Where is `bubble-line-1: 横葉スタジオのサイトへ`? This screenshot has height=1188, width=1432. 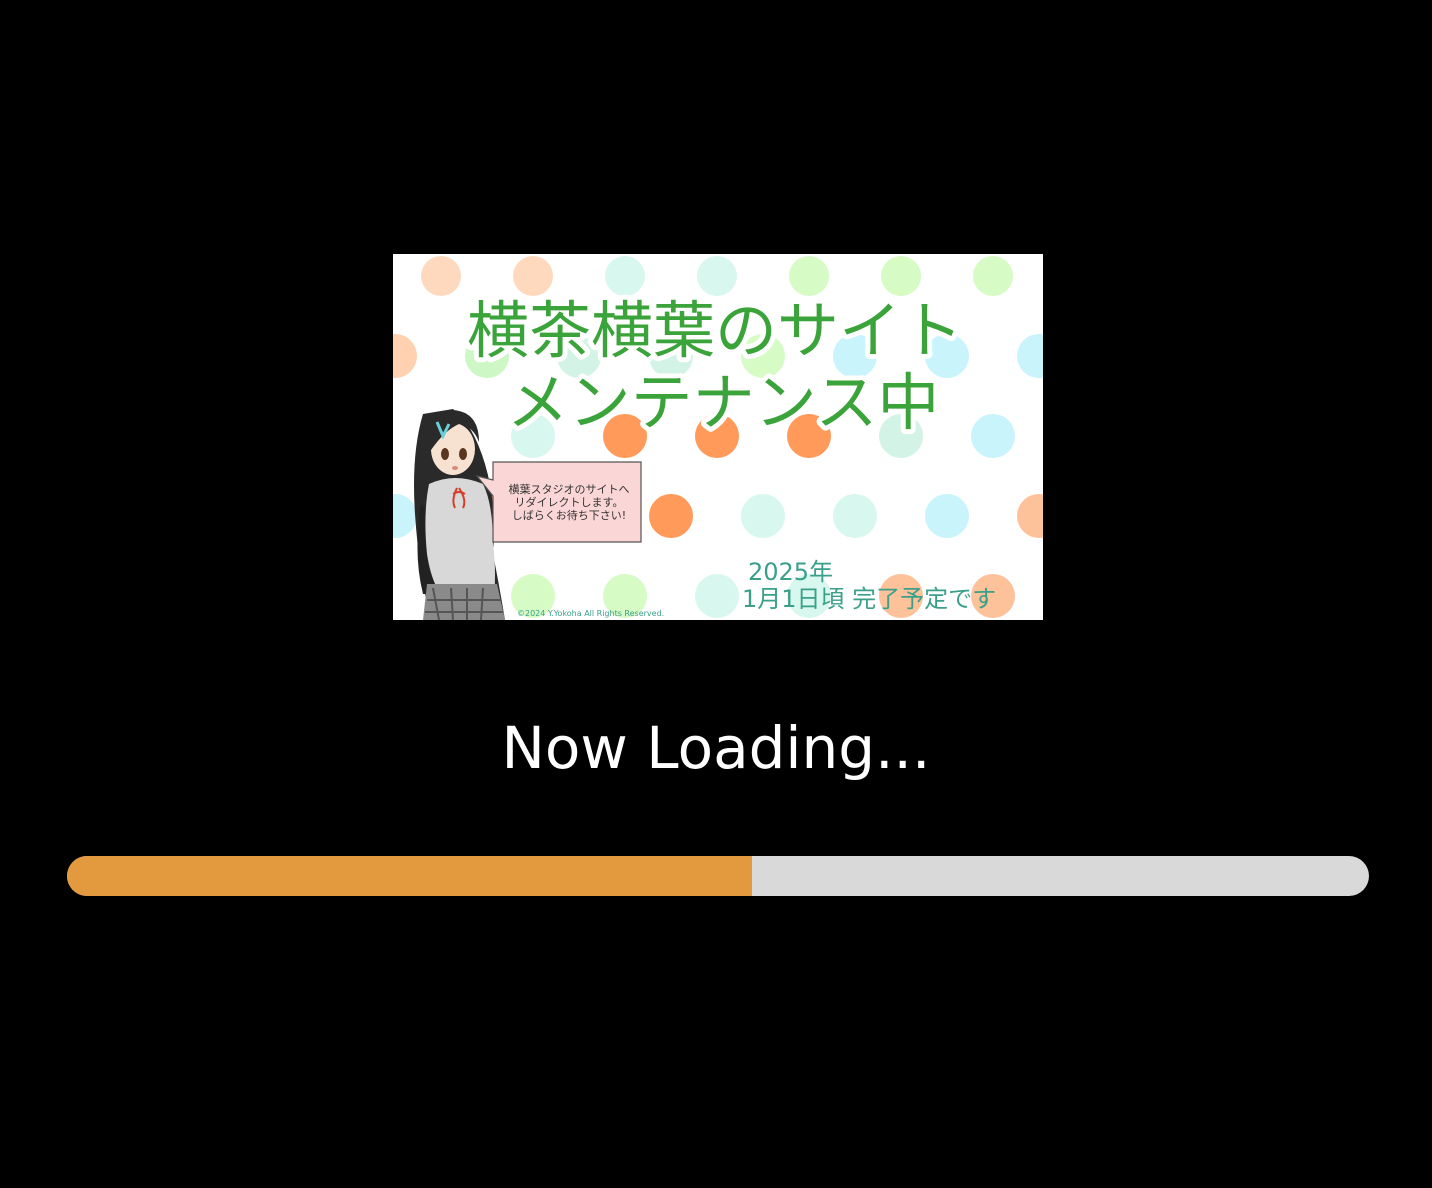 bubble-line-1: 横葉スタジオのサイトへ is located at coordinates (569, 489).